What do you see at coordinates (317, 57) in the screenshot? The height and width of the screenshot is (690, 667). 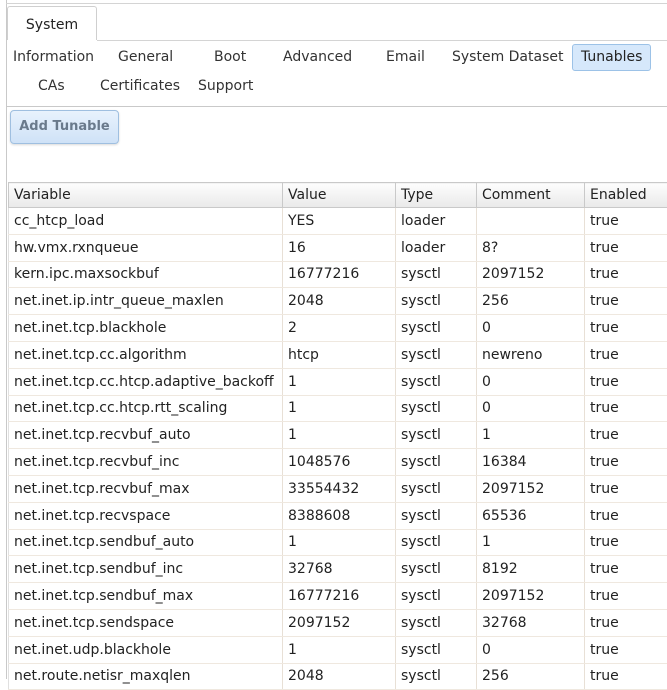 I see `subtab-advanced: Advanced` at bounding box center [317, 57].